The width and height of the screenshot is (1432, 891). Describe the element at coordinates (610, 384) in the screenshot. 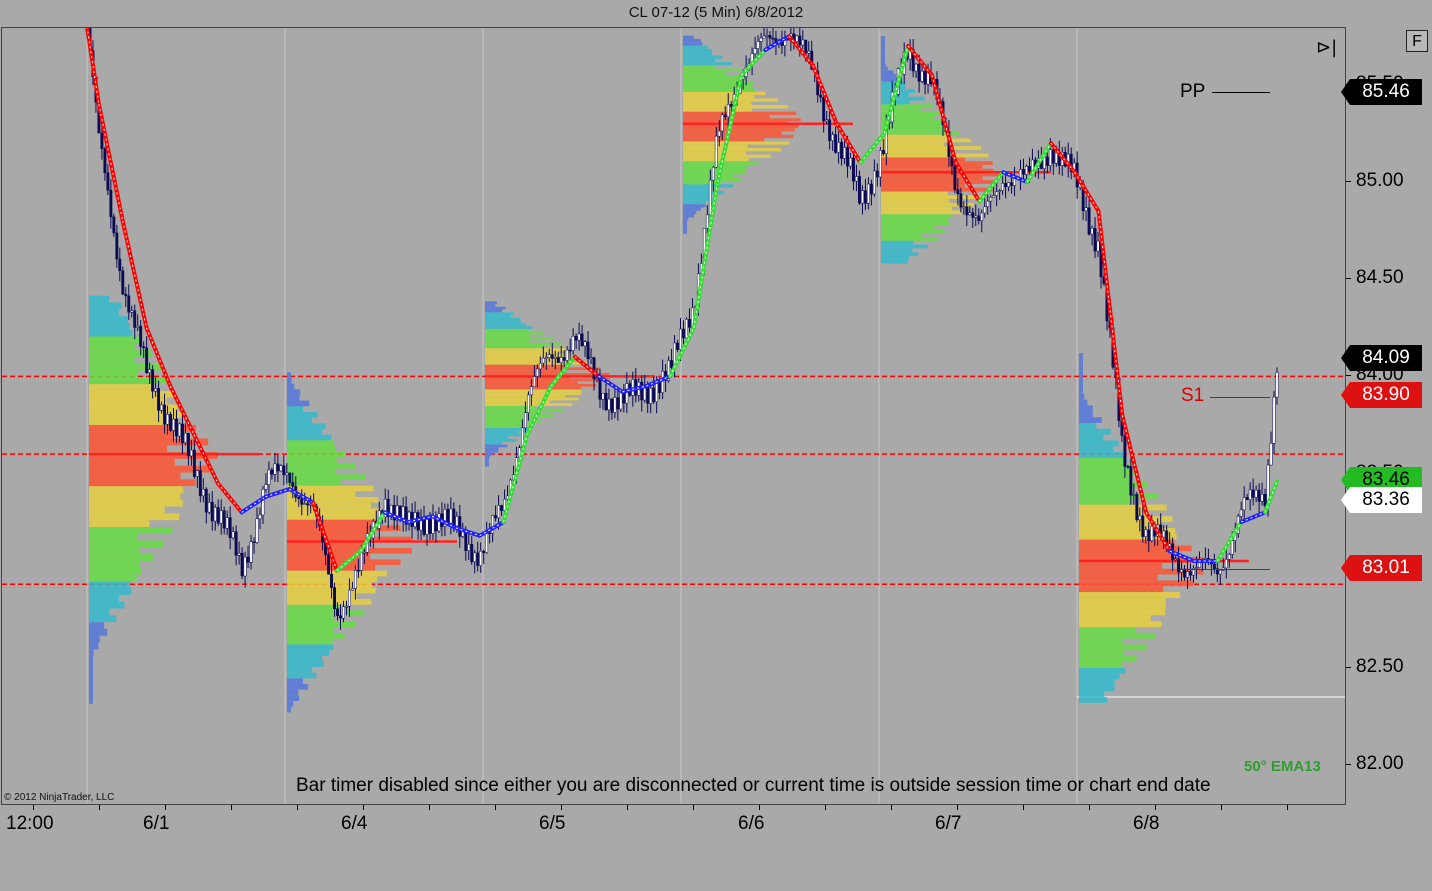

I see `ema-segment` at that location.